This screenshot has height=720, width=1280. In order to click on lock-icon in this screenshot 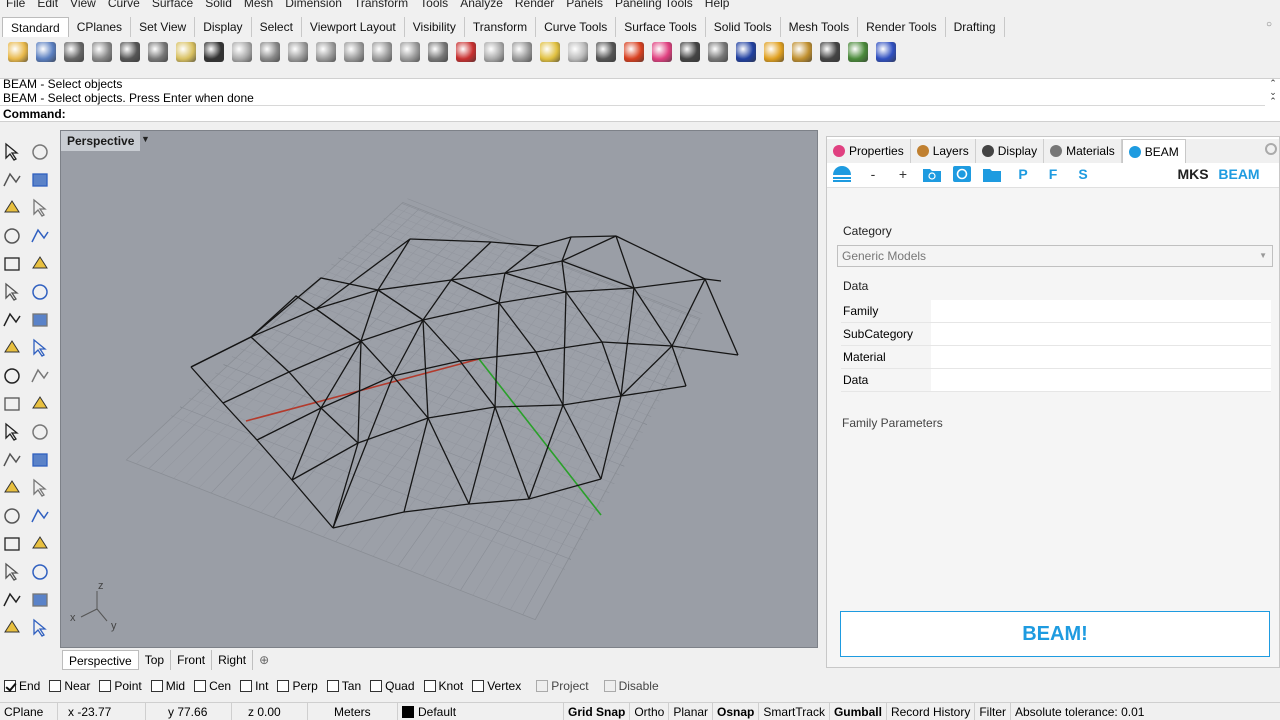, I will do `click(606, 52)`.